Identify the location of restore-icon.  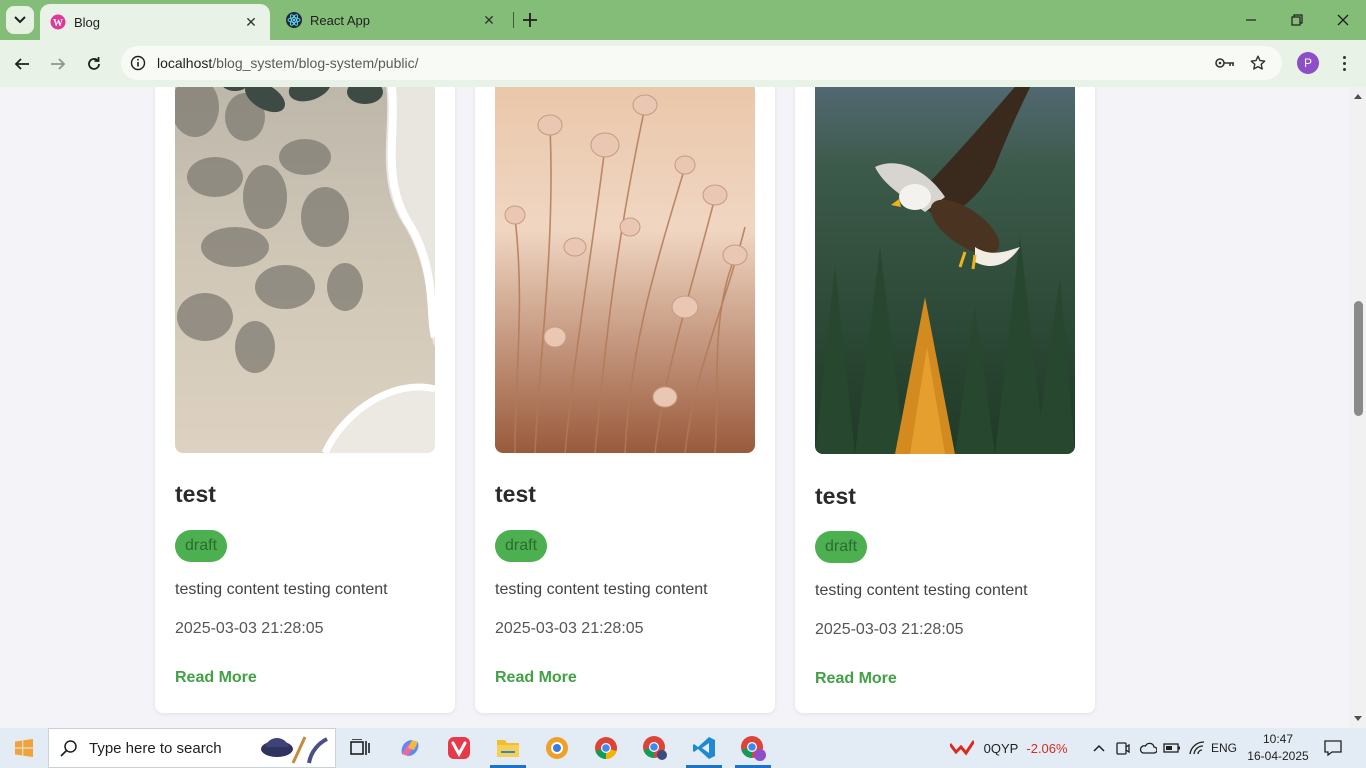
(1297, 20).